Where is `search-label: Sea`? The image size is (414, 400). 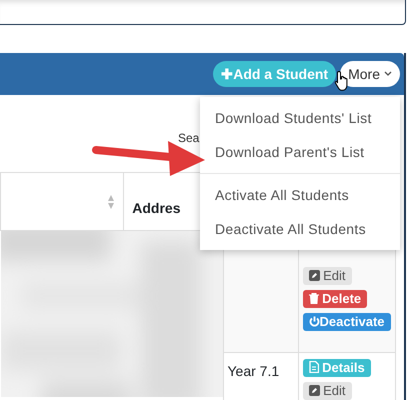
search-label: Sea is located at coordinates (189, 138).